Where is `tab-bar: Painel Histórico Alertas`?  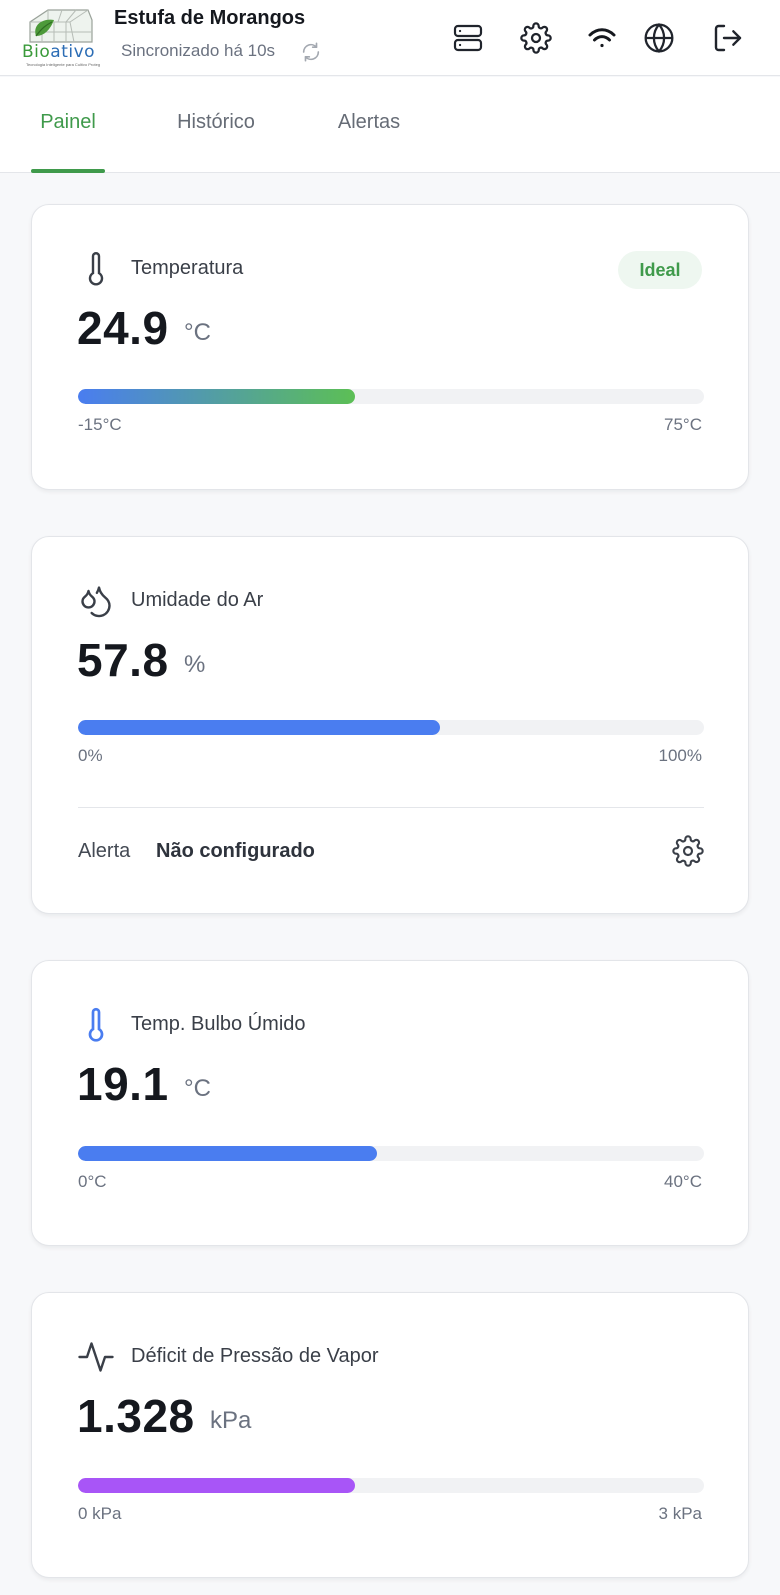 tab-bar: Painel Histórico Alertas is located at coordinates (390, 125).